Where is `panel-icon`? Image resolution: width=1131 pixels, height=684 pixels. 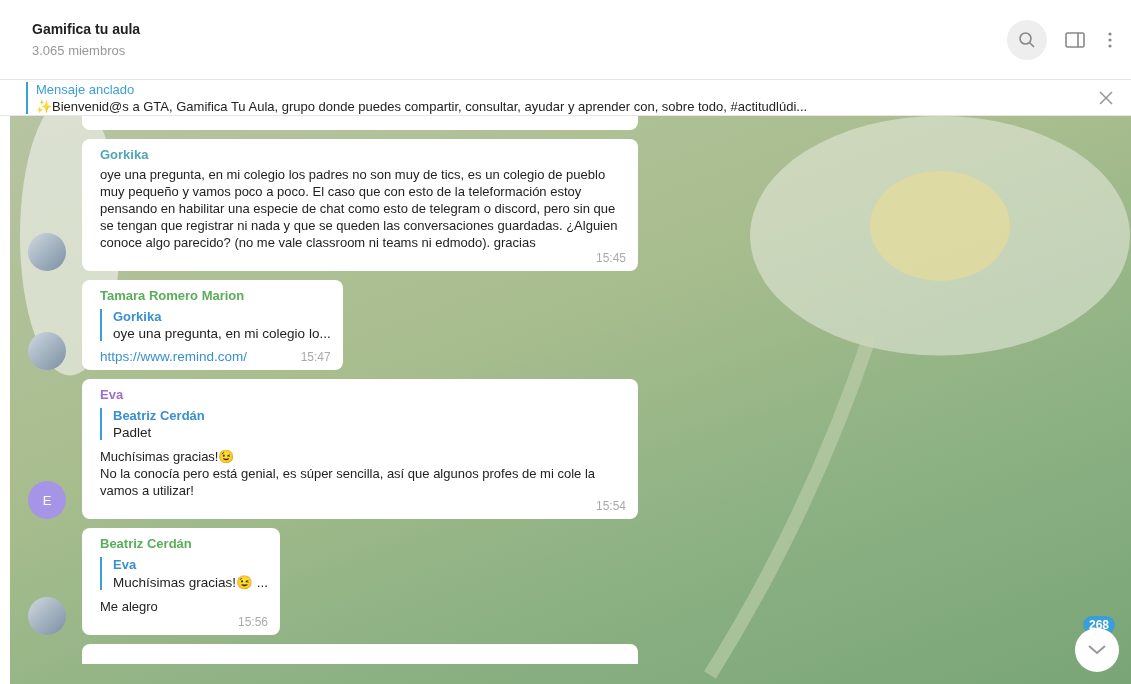
panel-icon is located at coordinates (1075, 39).